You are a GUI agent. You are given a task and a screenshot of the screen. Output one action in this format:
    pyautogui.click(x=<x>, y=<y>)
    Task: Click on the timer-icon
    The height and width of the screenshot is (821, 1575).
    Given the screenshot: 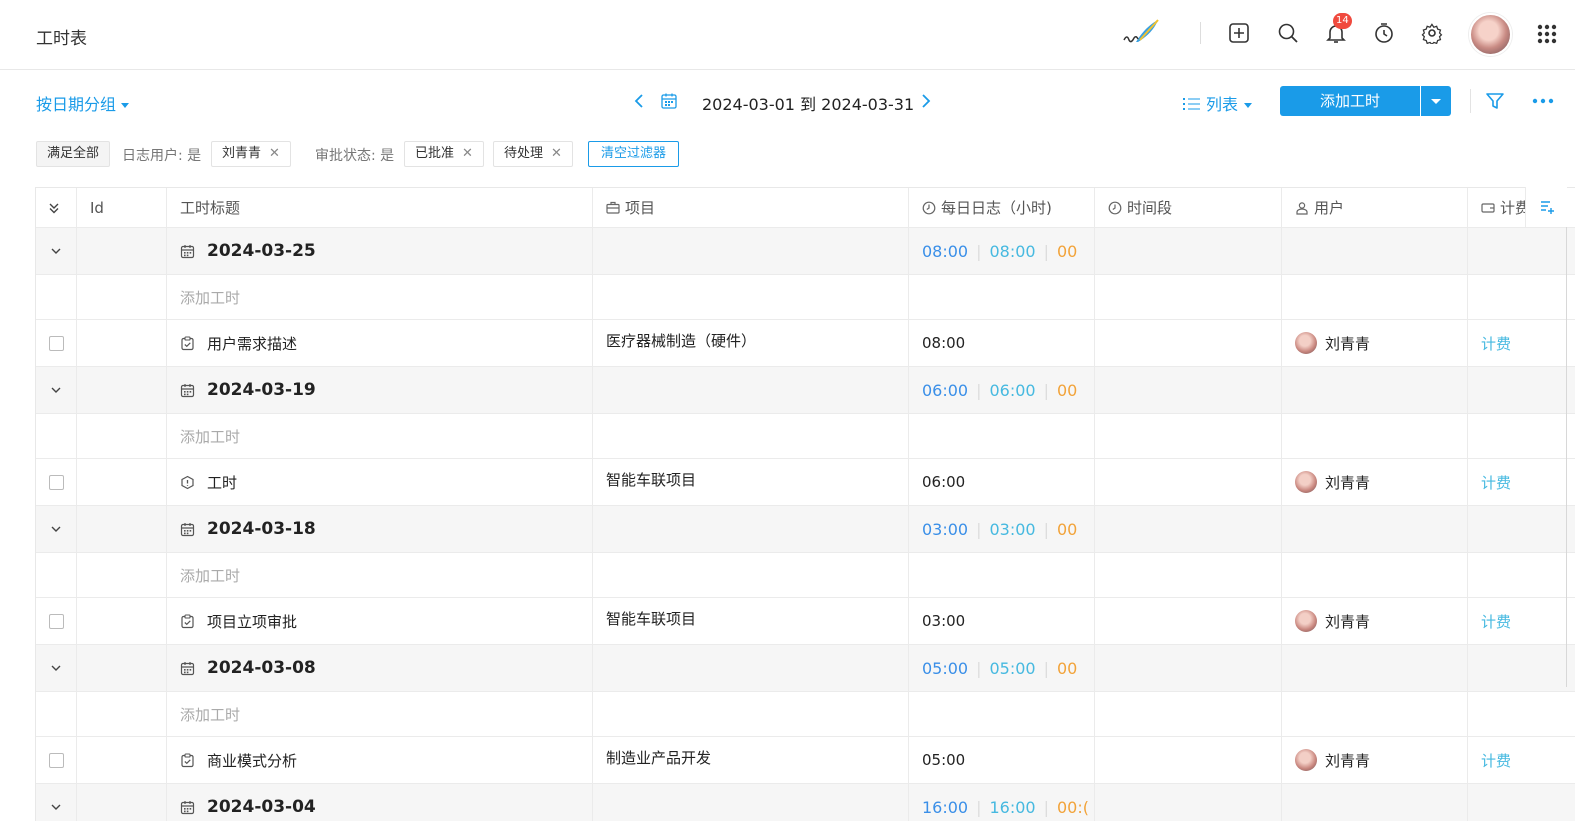 What is the action you would take?
    pyautogui.click(x=1384, y=33)
    